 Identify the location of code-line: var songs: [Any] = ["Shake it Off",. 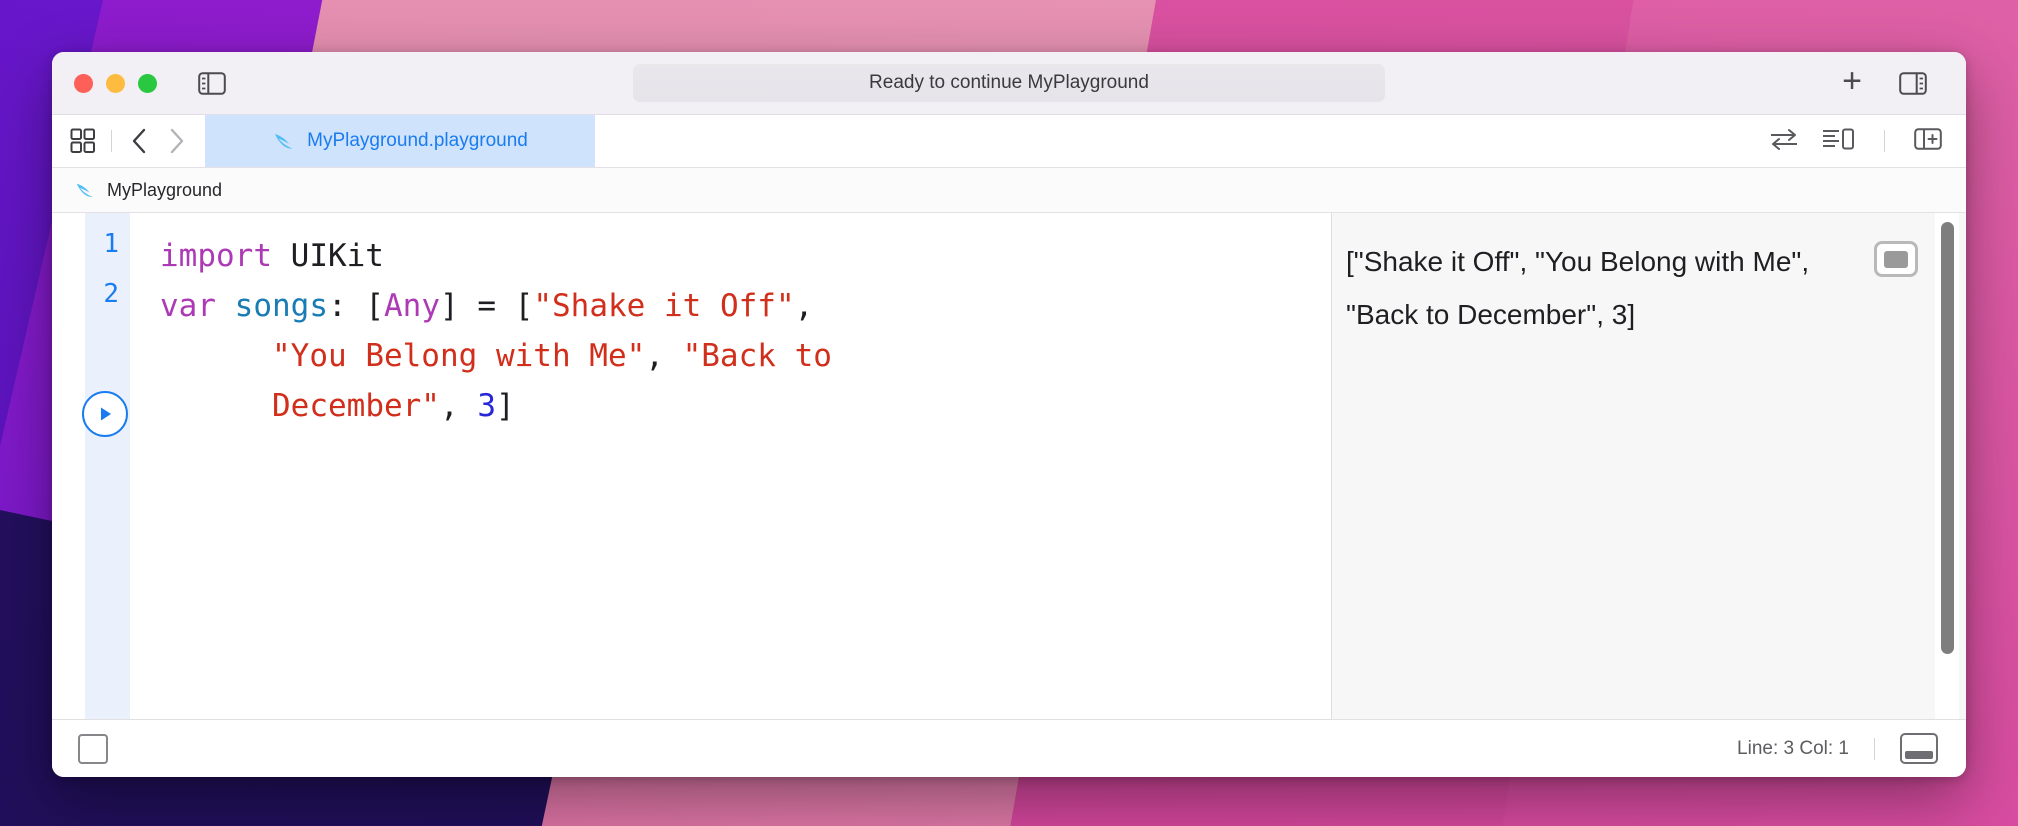
(745, 306).